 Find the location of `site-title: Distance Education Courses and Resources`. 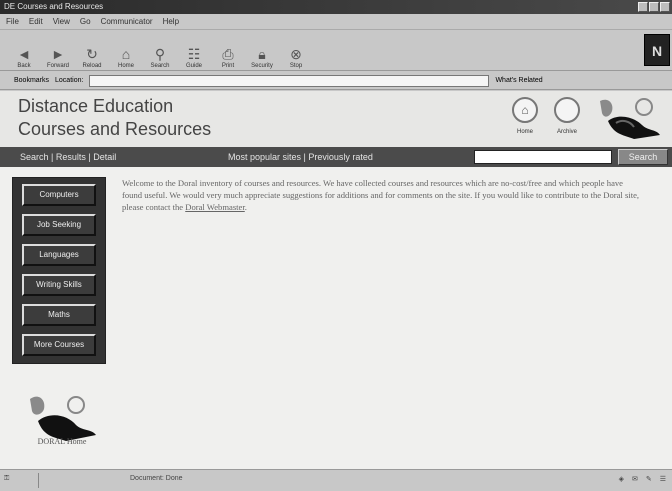

site-title: Distance Education Courses and Resources is located at coordinates (114, 118).